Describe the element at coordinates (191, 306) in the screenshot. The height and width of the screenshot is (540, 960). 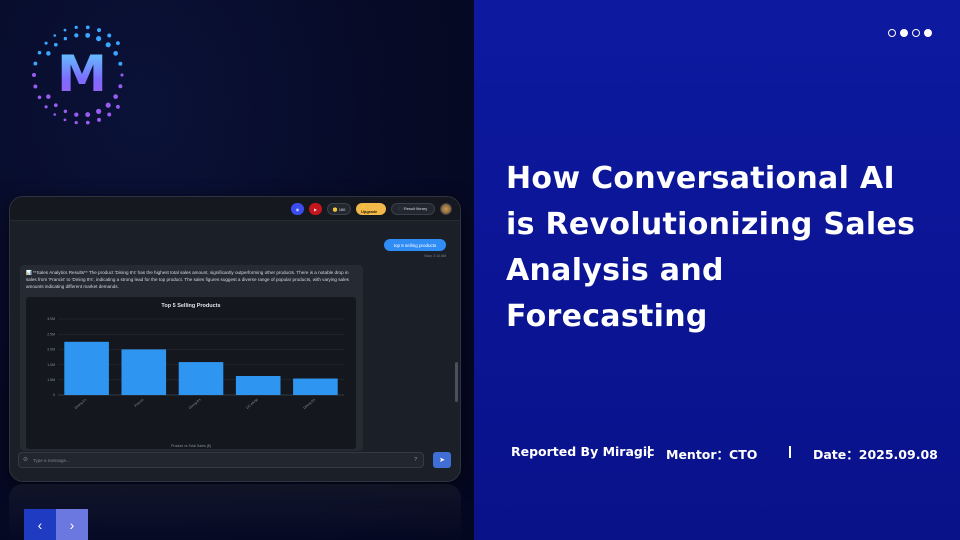
I see `chart-title: Top 5 Selling Products` at that location.